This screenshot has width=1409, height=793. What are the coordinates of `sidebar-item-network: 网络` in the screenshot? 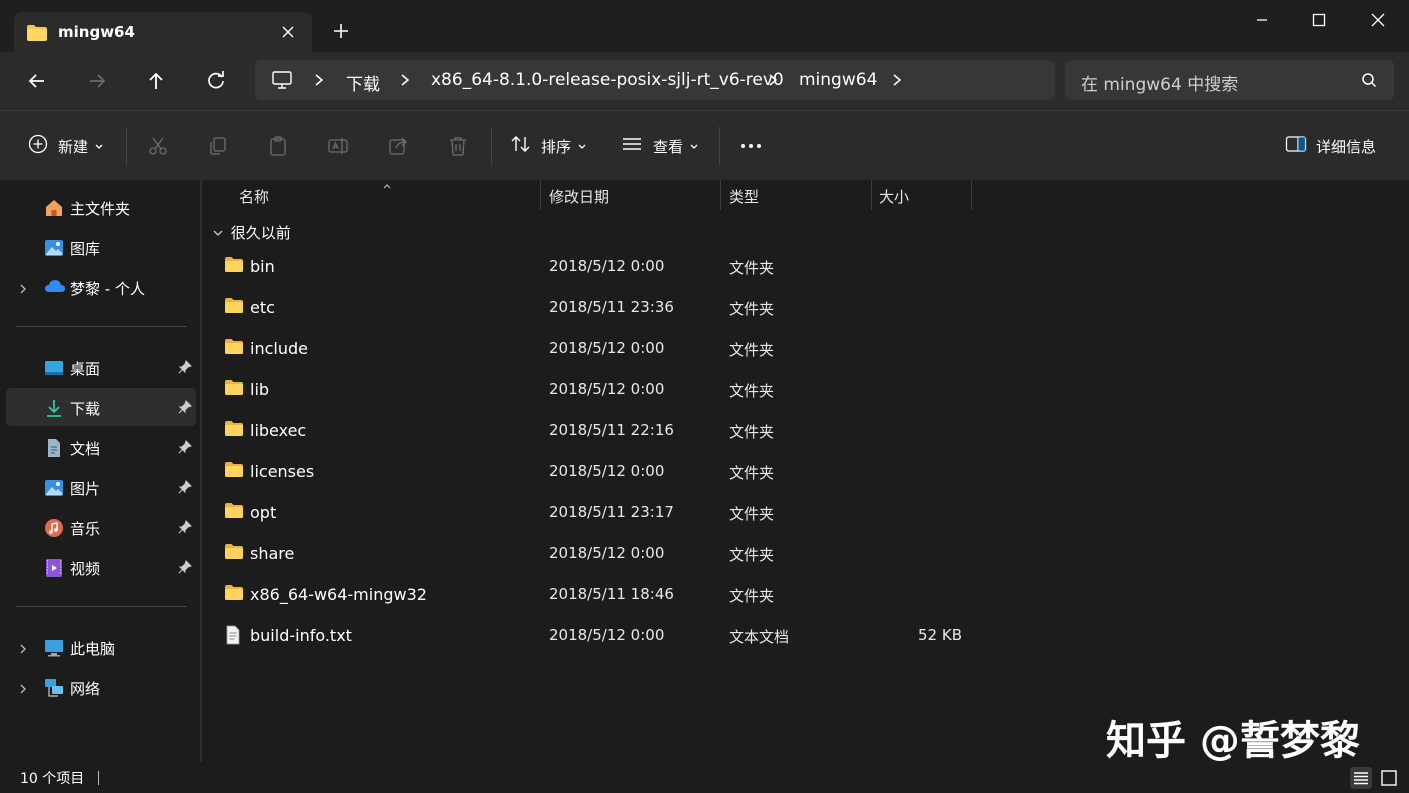 It's located at (101, 687).